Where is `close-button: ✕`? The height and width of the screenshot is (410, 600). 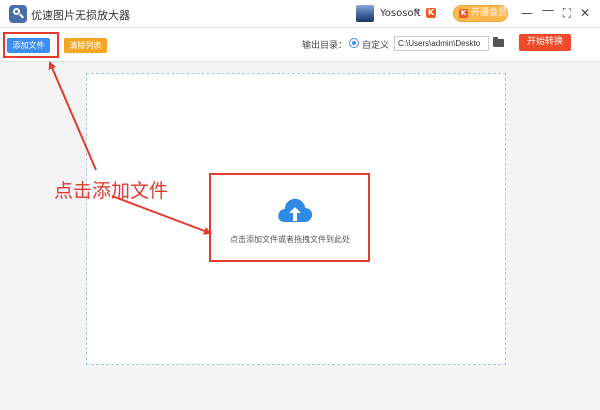
close-button: ✕ is located at coordinates (585, 13).